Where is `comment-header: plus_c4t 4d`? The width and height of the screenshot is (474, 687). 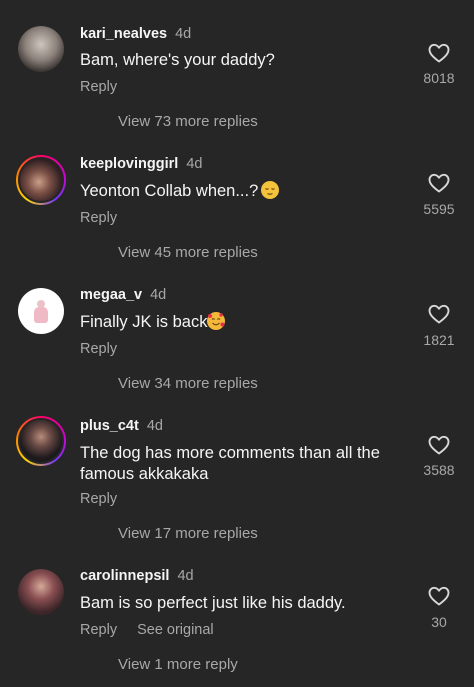
comment-header: plus_c4t 4d is located at coordinates (121, 426).